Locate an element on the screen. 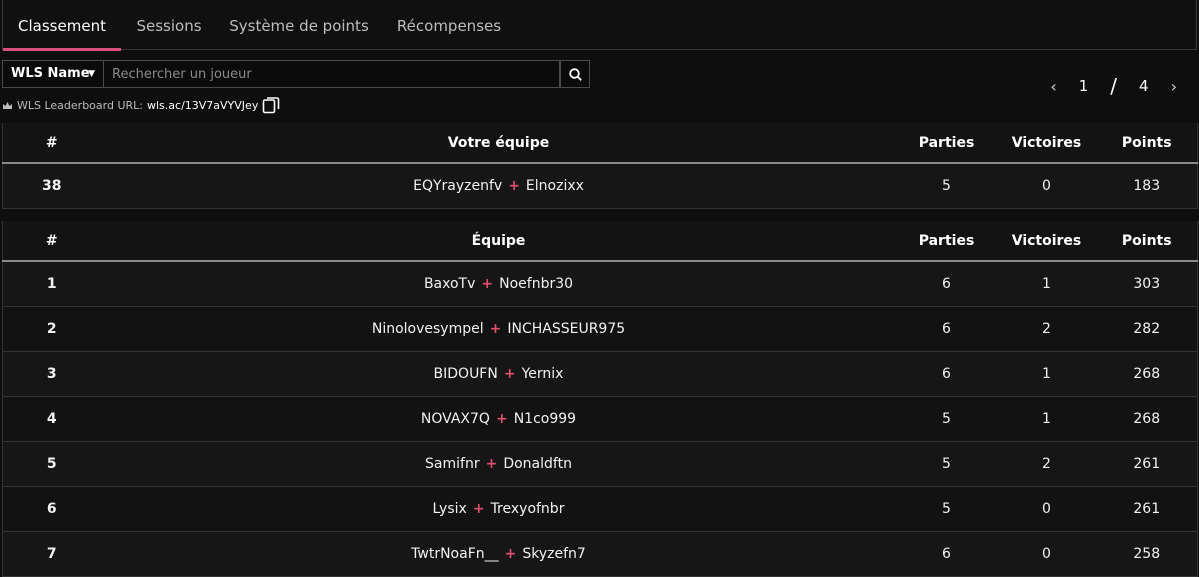 Image resolution: width=1199 pixels, height=577 pixels. rank-cell: 38 is located at coordinates (51, 186).